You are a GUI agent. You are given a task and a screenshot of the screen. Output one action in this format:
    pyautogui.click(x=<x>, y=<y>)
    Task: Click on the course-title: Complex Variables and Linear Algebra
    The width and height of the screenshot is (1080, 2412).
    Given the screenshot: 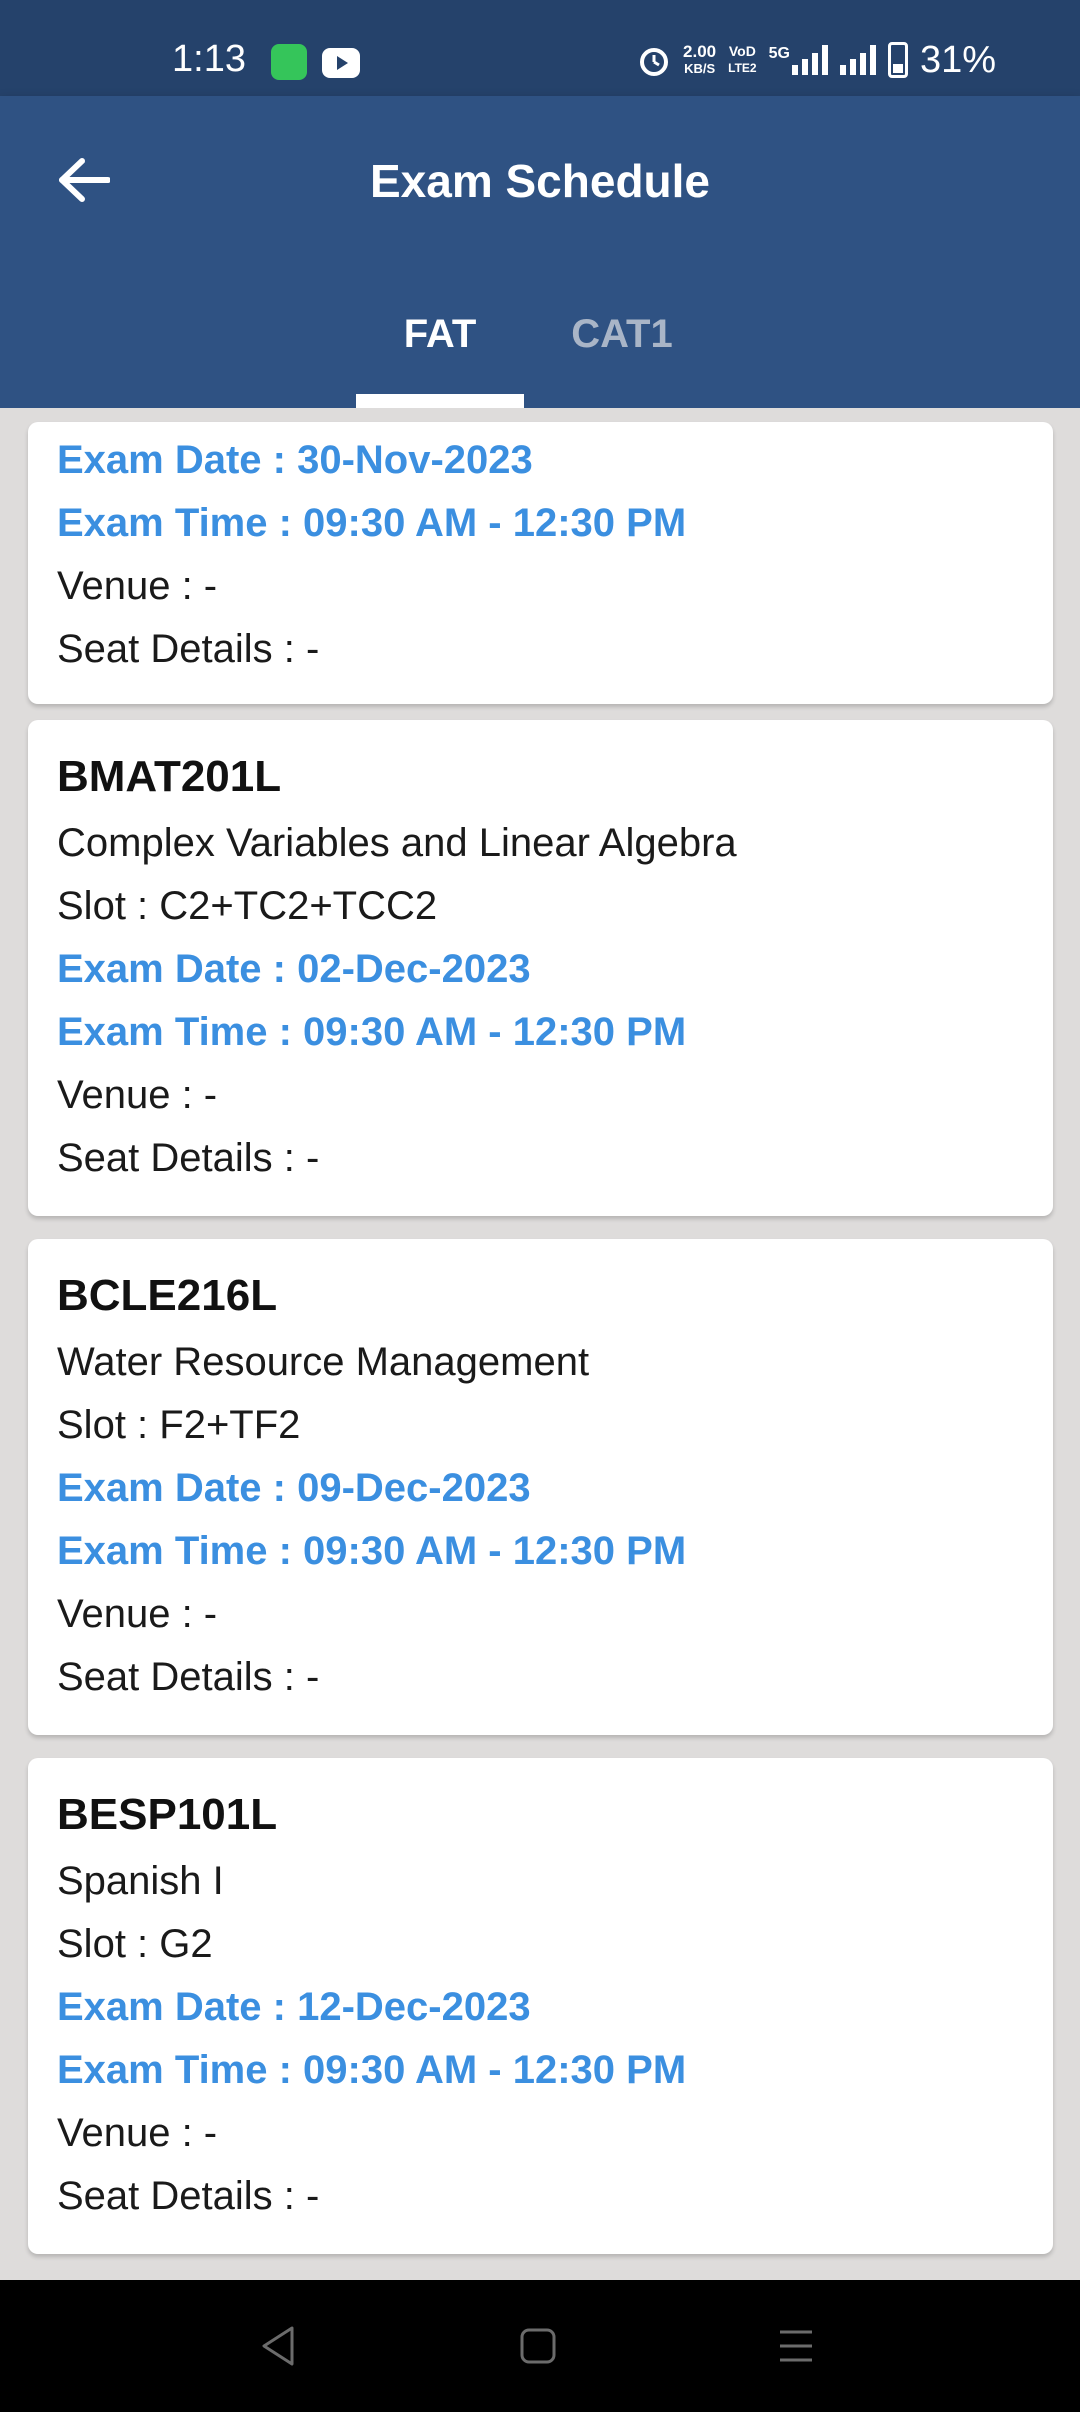 What is the action you would take?
    pyautogui.click(x=397, y=843)
    